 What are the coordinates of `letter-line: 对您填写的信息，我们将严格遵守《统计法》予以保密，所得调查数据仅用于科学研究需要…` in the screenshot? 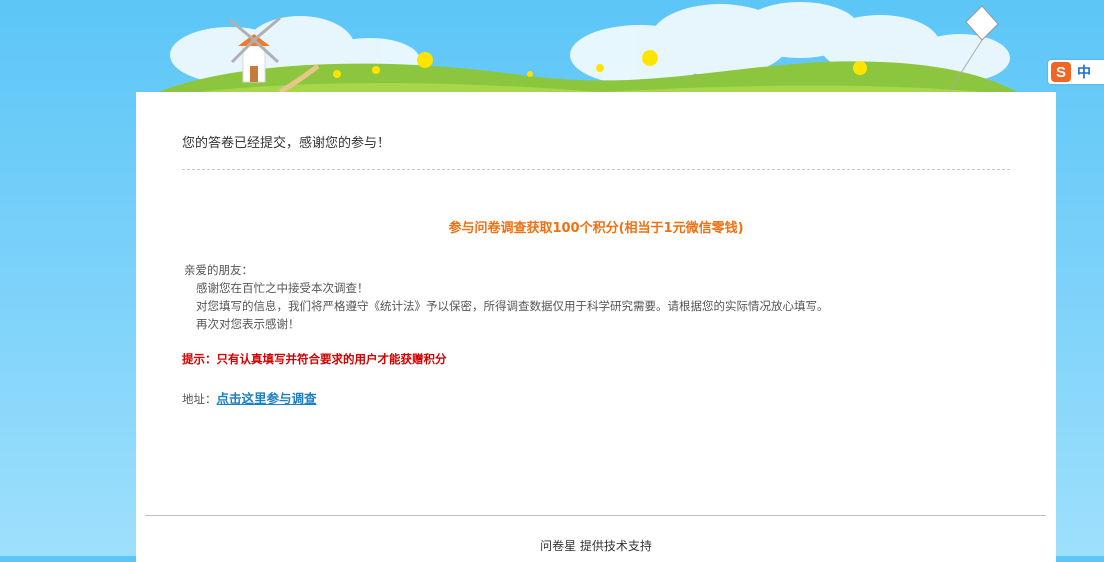 It's located at (512, 306).